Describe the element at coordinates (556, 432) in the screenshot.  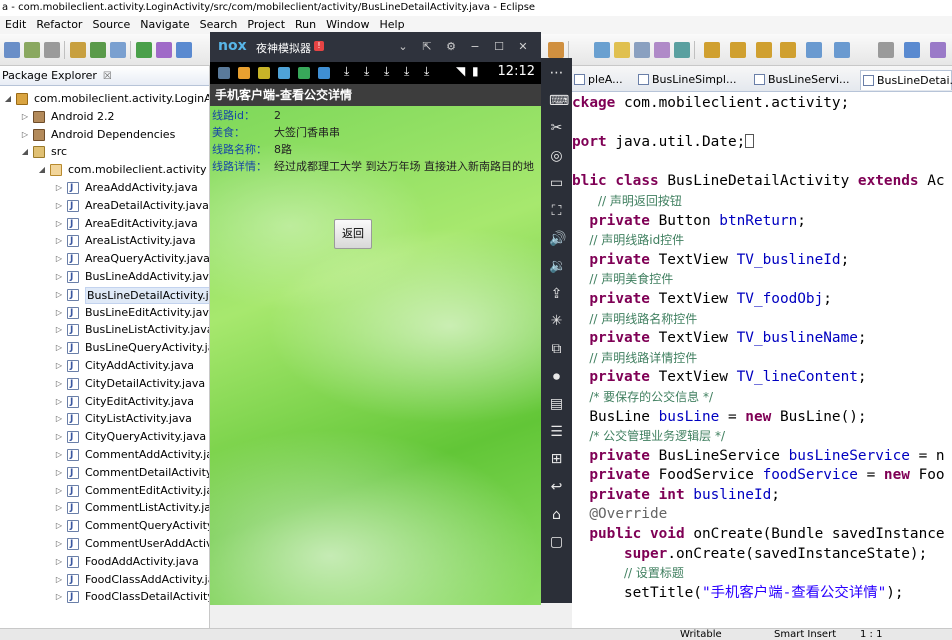
I see `menu-icon: ☰` at that location.